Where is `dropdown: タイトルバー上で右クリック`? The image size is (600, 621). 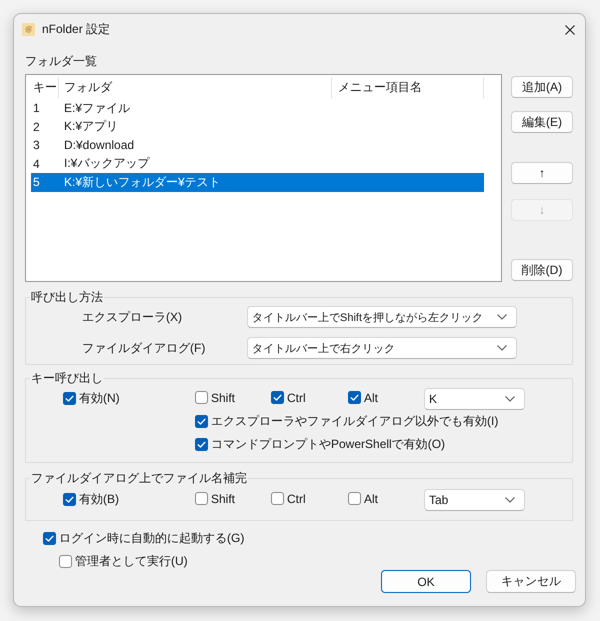
dropdown: タイトルバー上で右クリック is located at coordinates (382, 348).